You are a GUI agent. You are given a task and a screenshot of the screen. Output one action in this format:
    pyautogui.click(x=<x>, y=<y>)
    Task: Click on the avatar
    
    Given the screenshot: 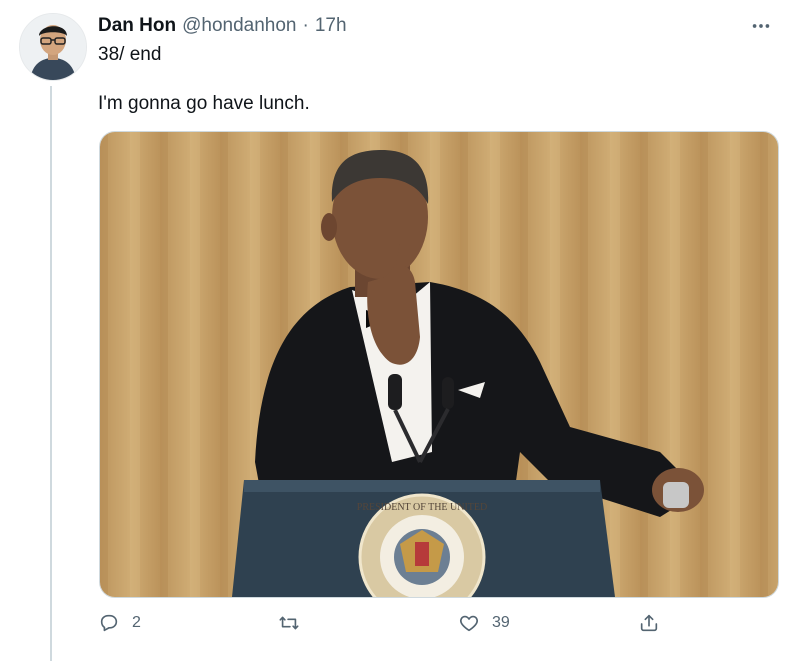 What is the action you would take?
    pyautogui.click(x=53, y=47)
    